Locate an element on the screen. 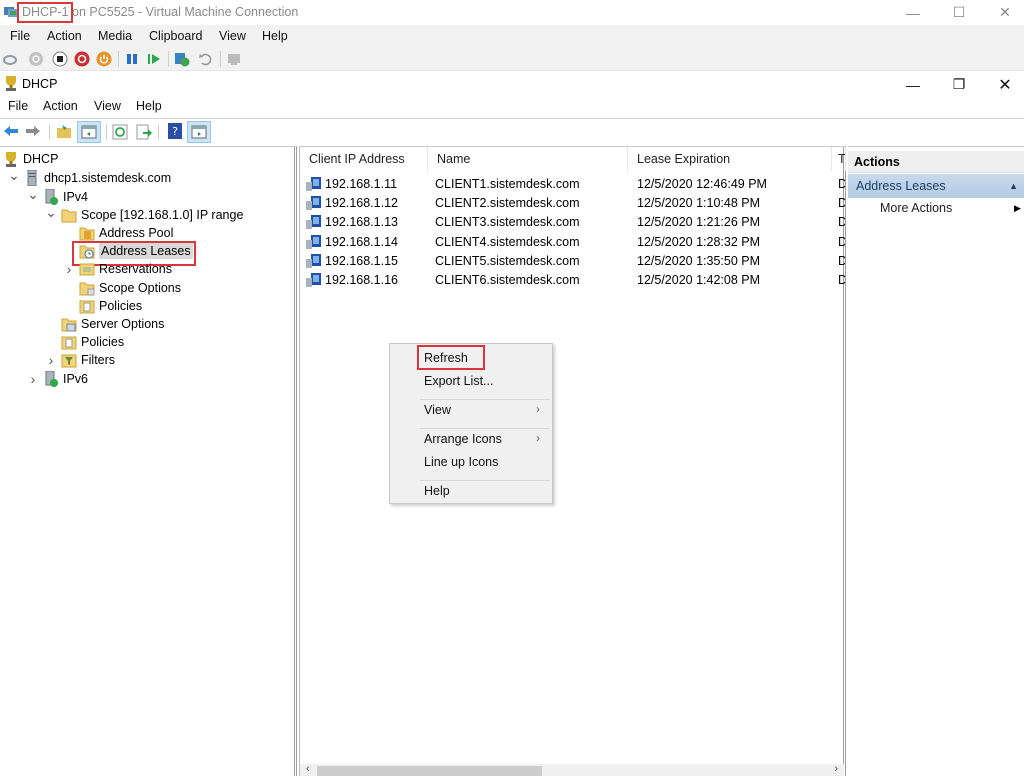 This screenshot has height=776, width=1024. client-name: CLIENT5.sistemdesk.com is located at coordinates (507, 260).